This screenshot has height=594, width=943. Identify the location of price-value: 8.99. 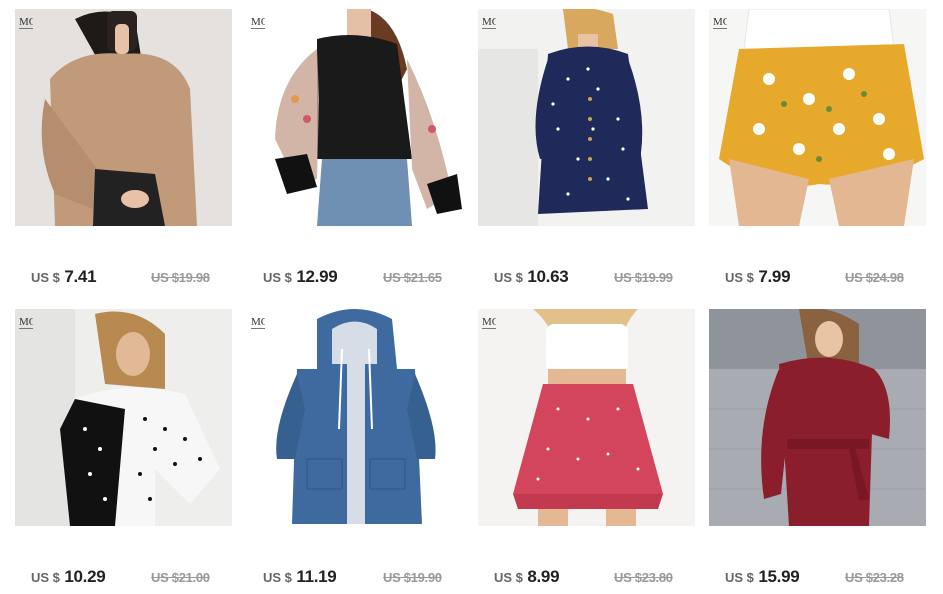
(543, 576).